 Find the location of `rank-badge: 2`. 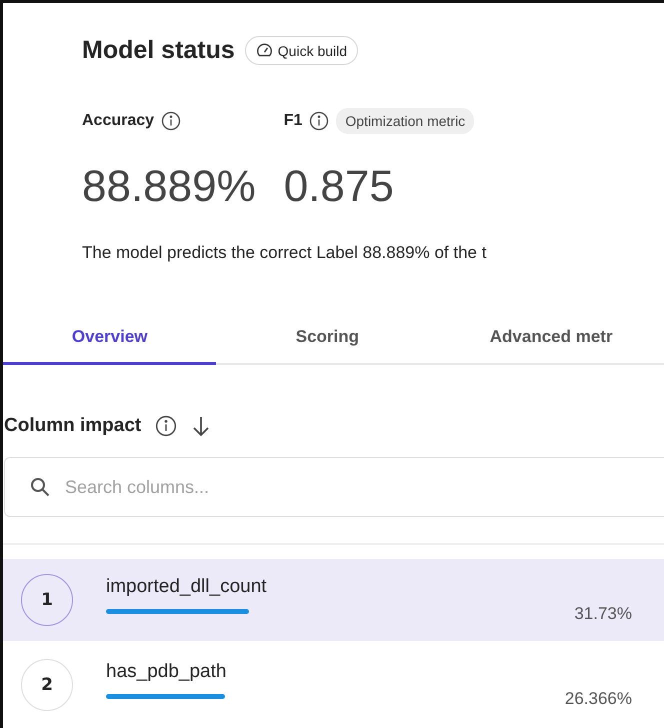

rank-badge: 2 is located at coordinates (47, 685).